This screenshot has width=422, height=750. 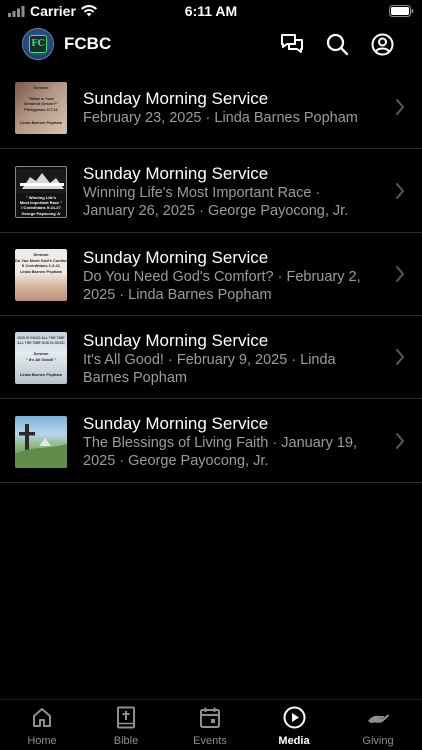 I want to click on search-button, so click(x=337, y=44).